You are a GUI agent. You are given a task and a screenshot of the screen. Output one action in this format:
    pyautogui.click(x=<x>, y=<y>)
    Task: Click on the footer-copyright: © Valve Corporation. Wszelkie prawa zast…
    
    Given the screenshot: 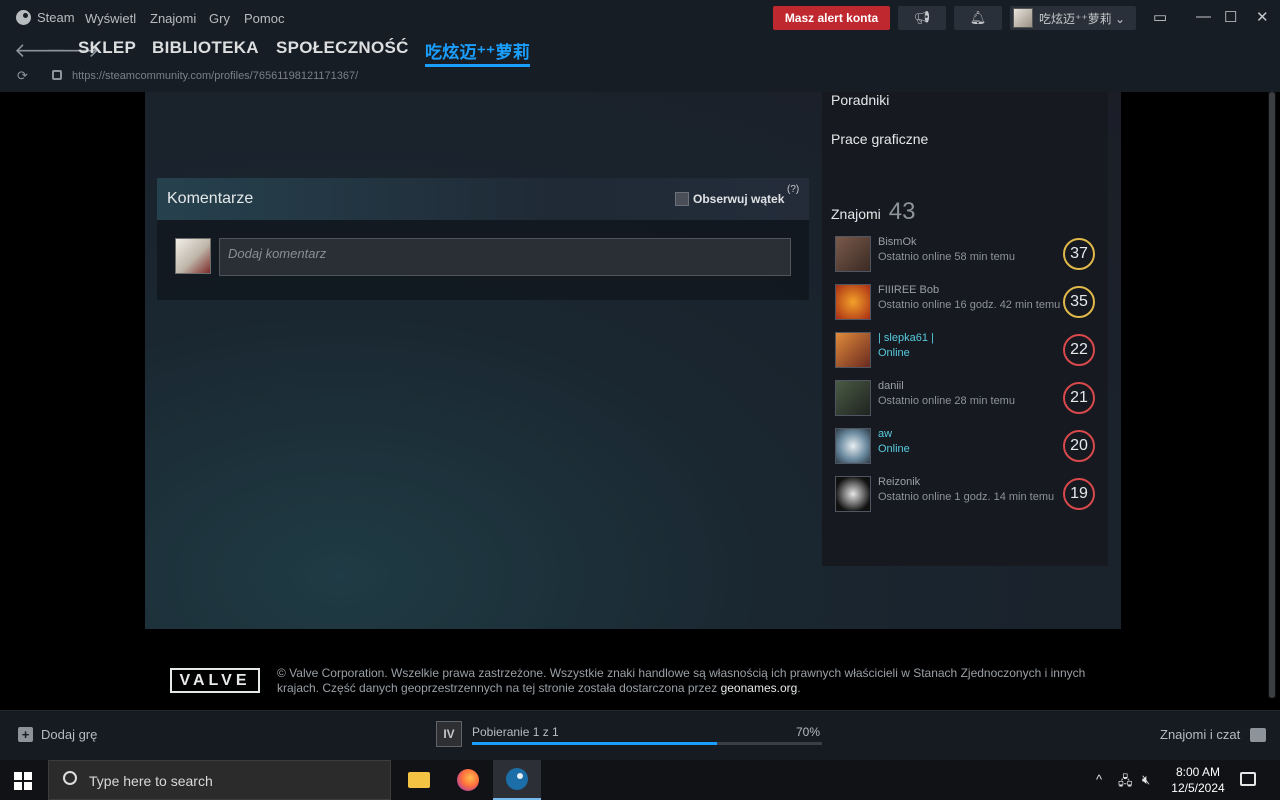 What is the action you would take?
    pyautogui.click(x=681, y=680)
    